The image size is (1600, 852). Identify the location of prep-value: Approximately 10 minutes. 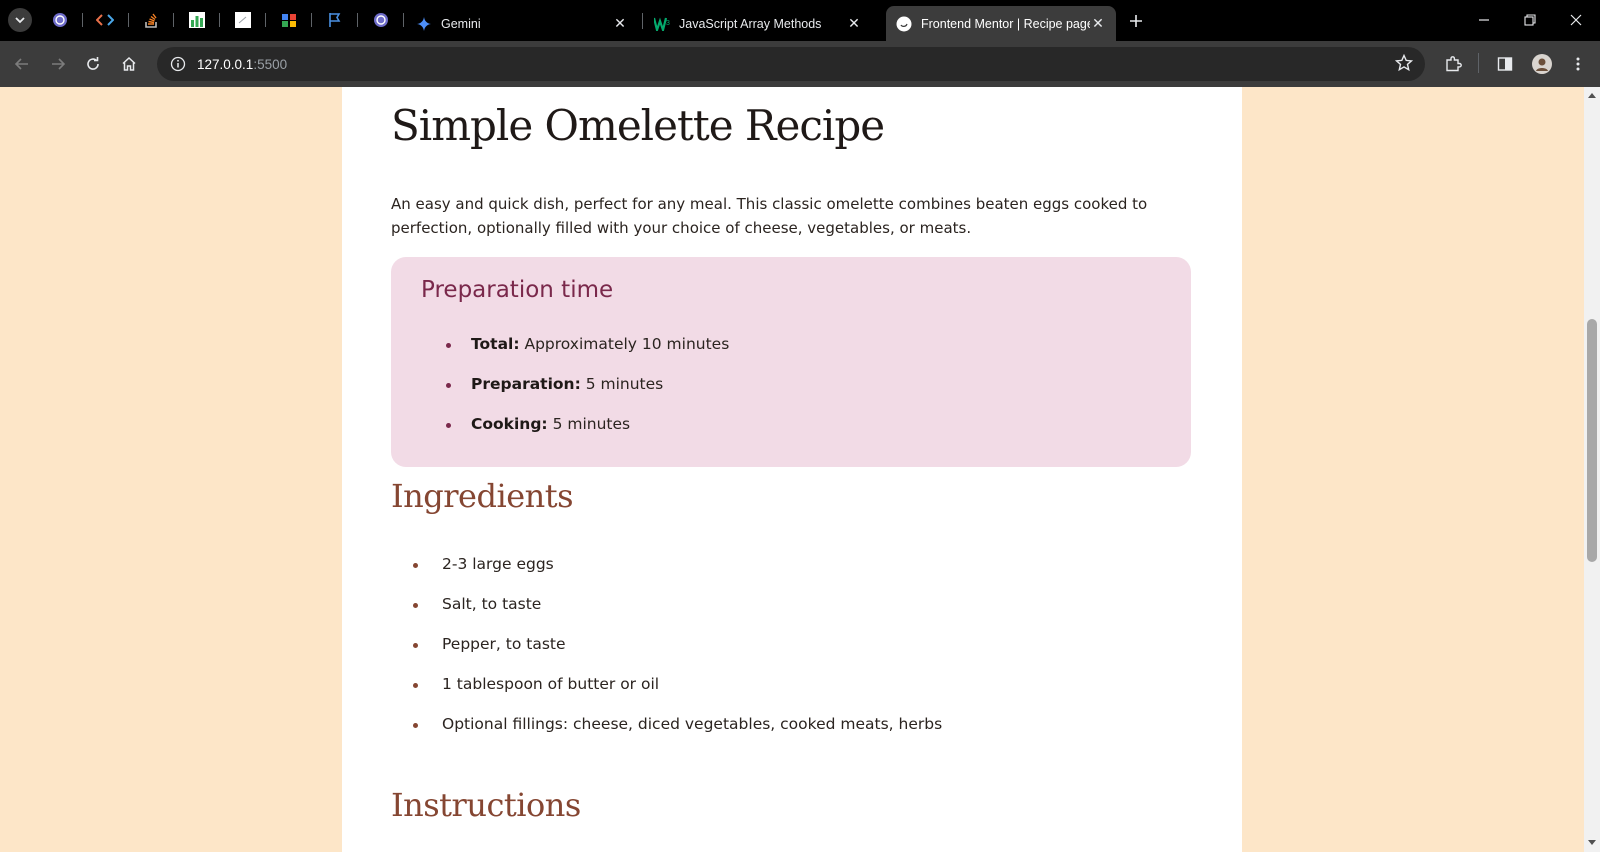
(627, 344).